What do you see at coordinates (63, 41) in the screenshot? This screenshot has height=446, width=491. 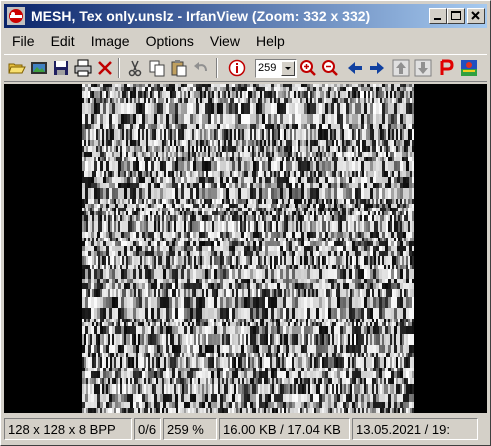 I see `menu-edit: Edit` at bounding box center [63, 41].